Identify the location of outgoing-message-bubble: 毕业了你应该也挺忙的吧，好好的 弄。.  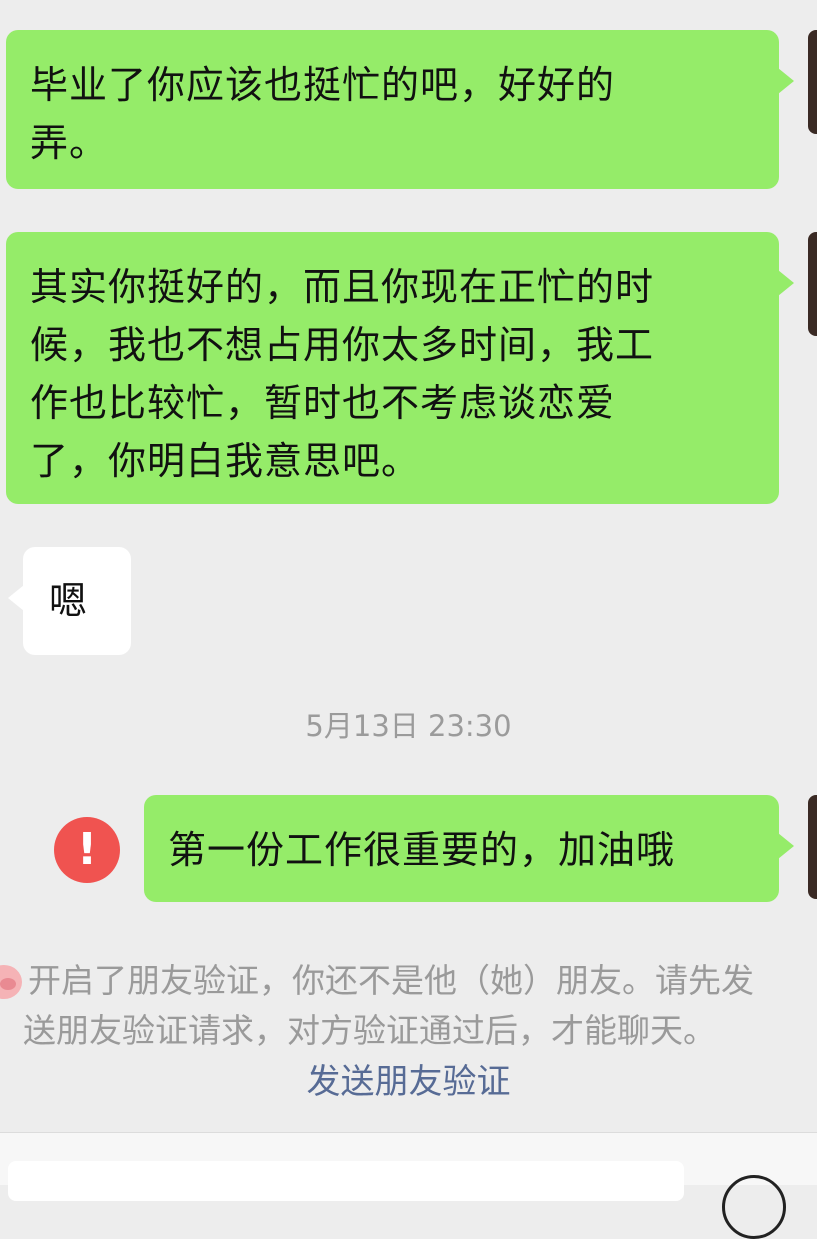
(400, 109).